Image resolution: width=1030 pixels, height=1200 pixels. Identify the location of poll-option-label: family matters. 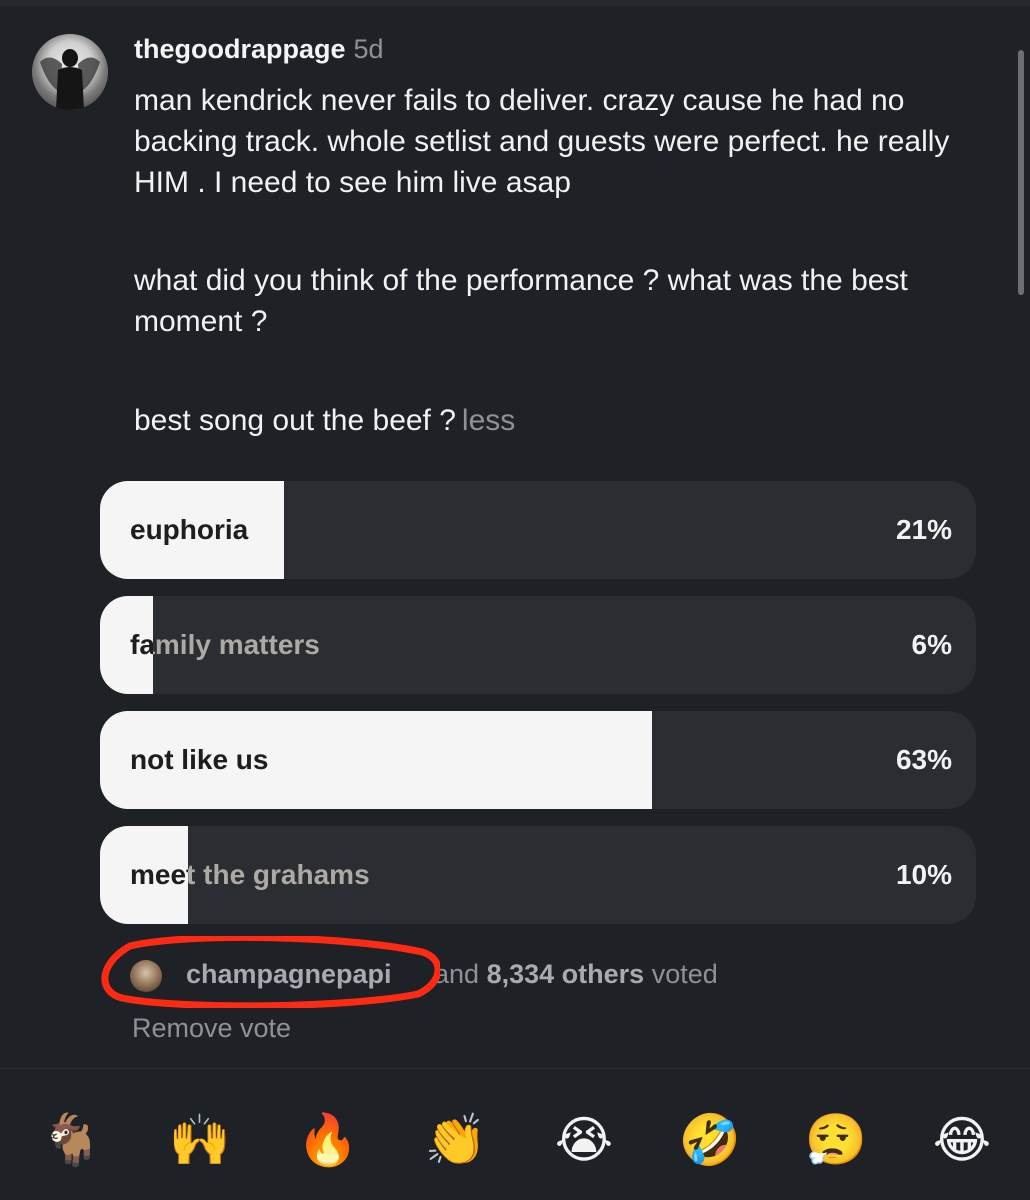
(225, 644).